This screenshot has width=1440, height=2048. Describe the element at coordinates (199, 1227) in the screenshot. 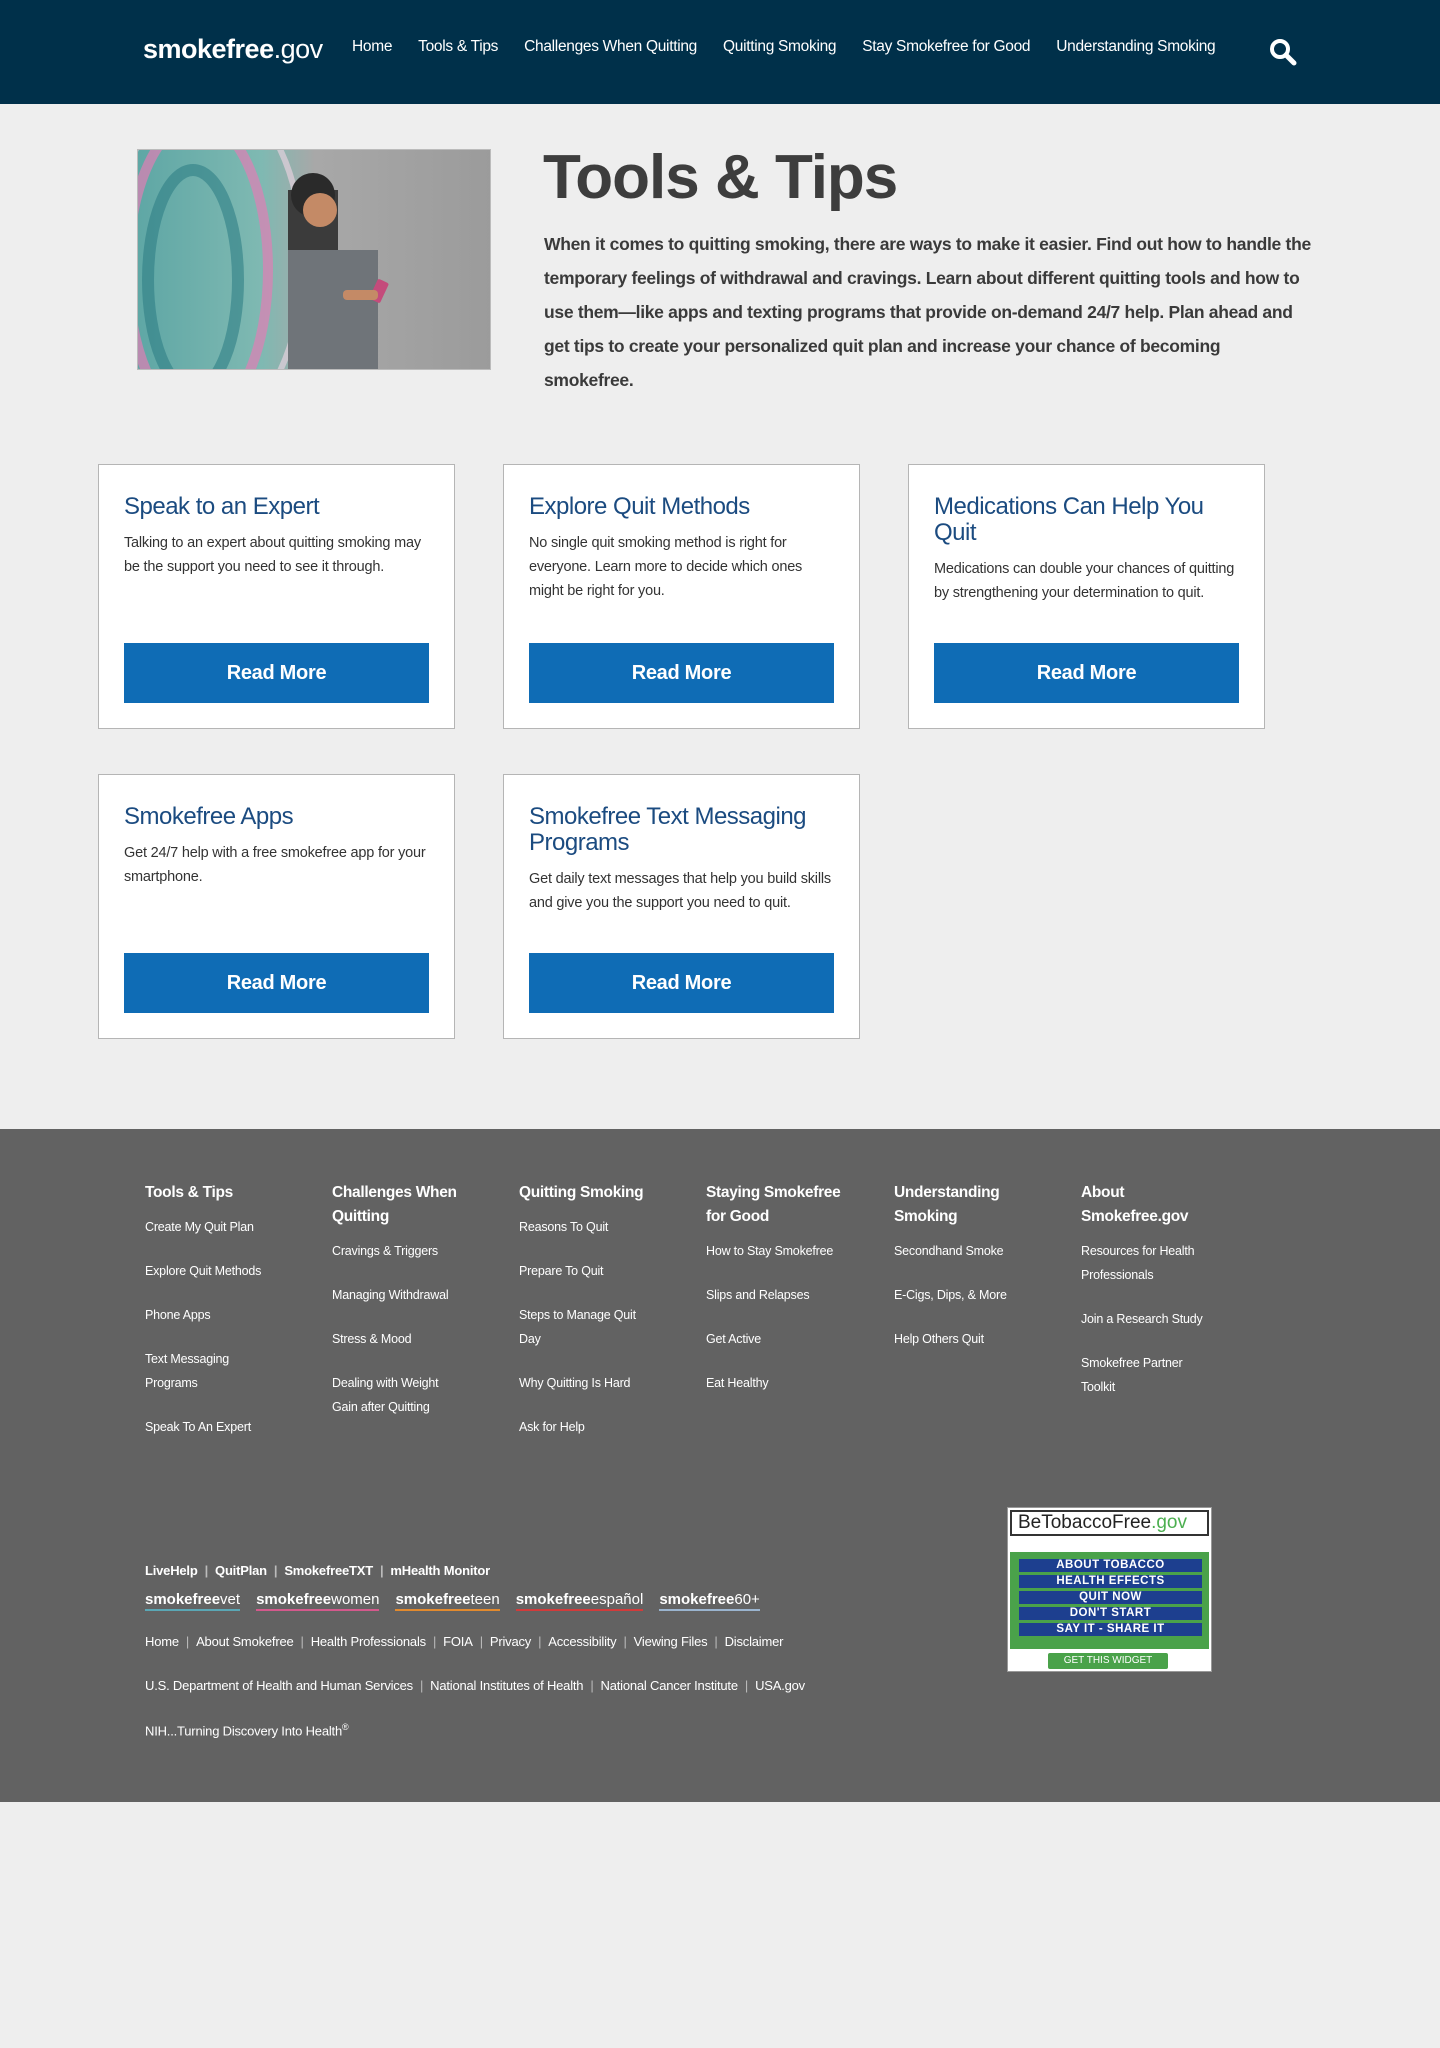

I see `footer-link: Create My Quit Plan` at that location.